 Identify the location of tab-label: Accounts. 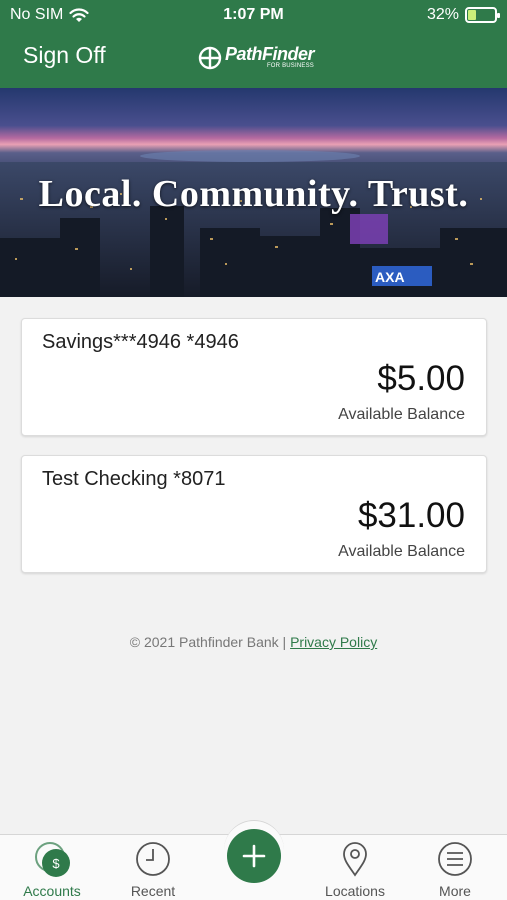
(52, 891).